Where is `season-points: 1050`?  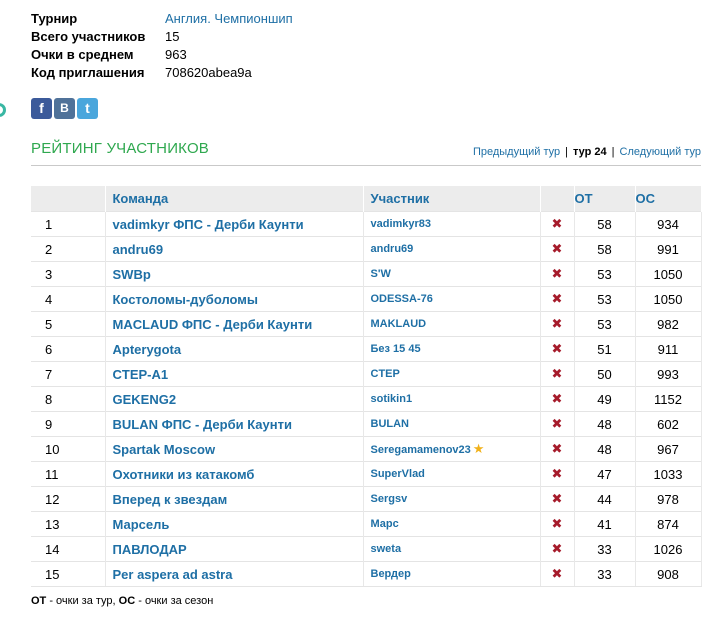
season-points: 1050 is located at coordinates (668, 299).